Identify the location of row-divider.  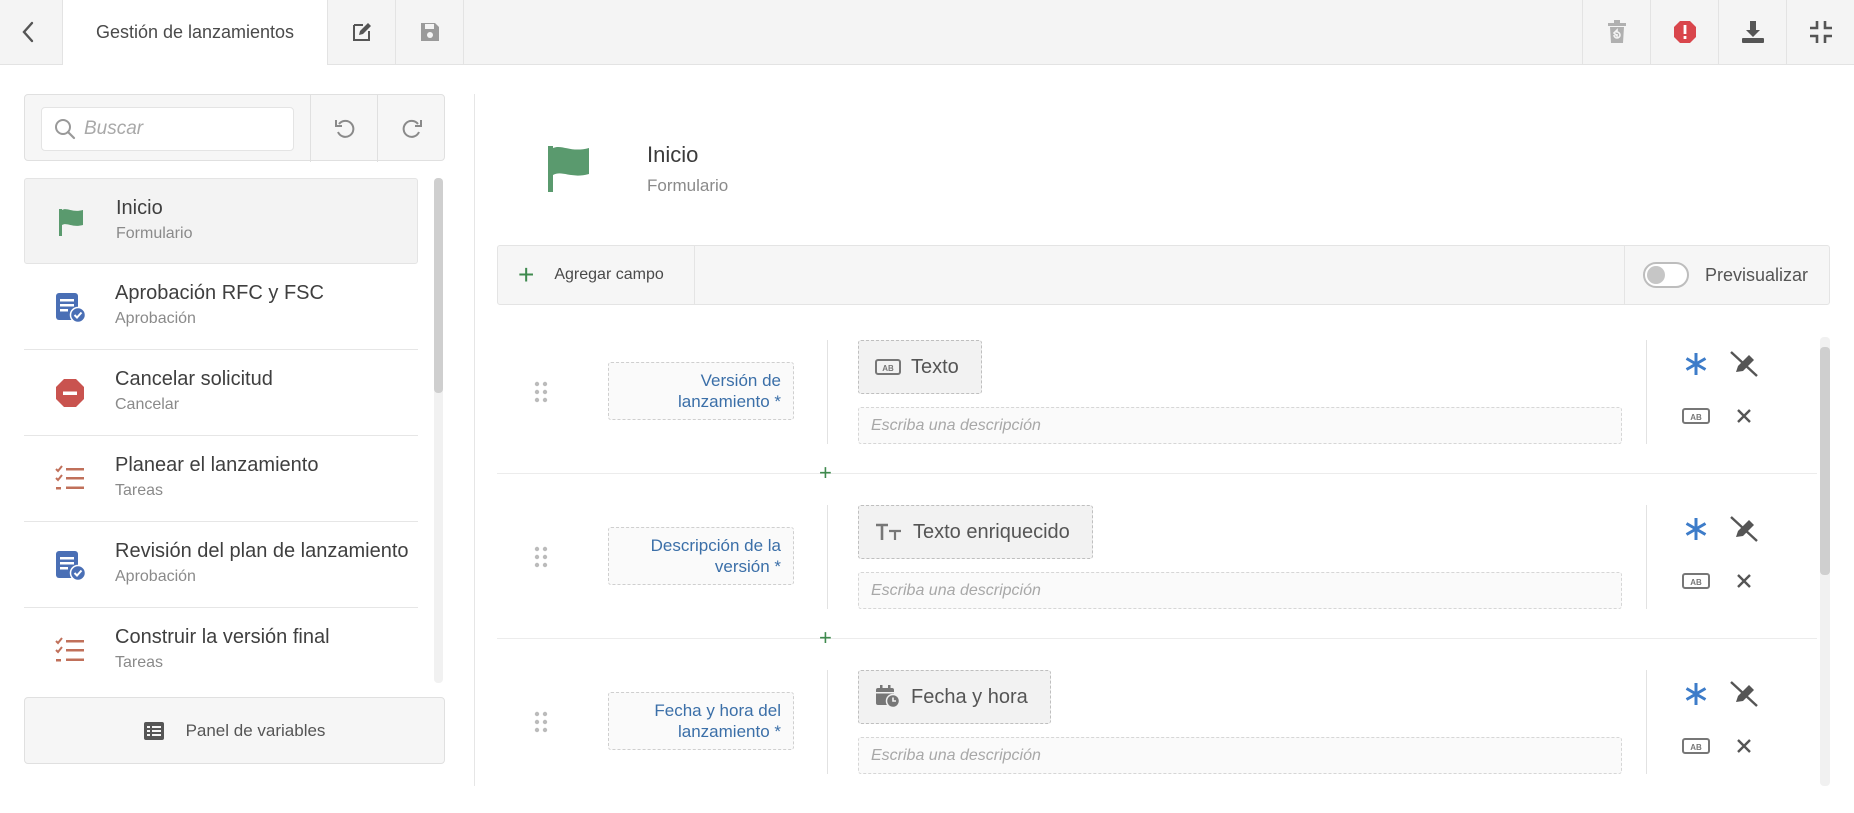
(1157, 473).